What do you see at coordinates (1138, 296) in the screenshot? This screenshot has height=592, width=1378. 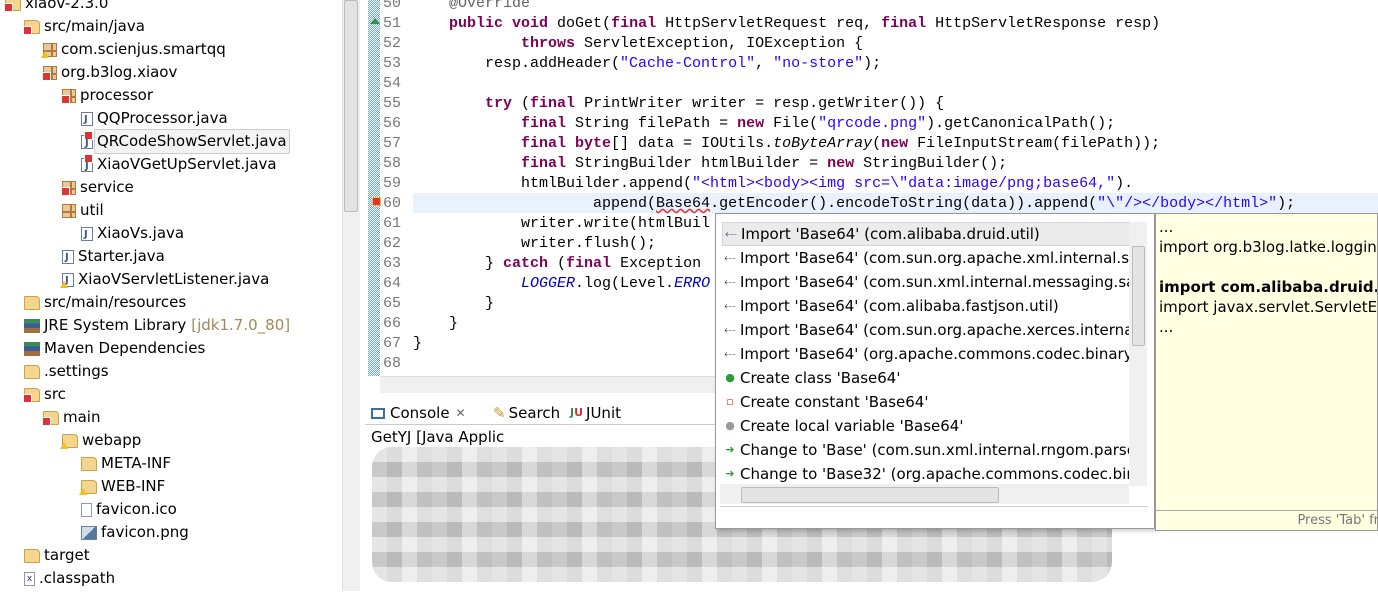 I see `popup-scrollbar-thumb` at bounding box center [1138, 296].